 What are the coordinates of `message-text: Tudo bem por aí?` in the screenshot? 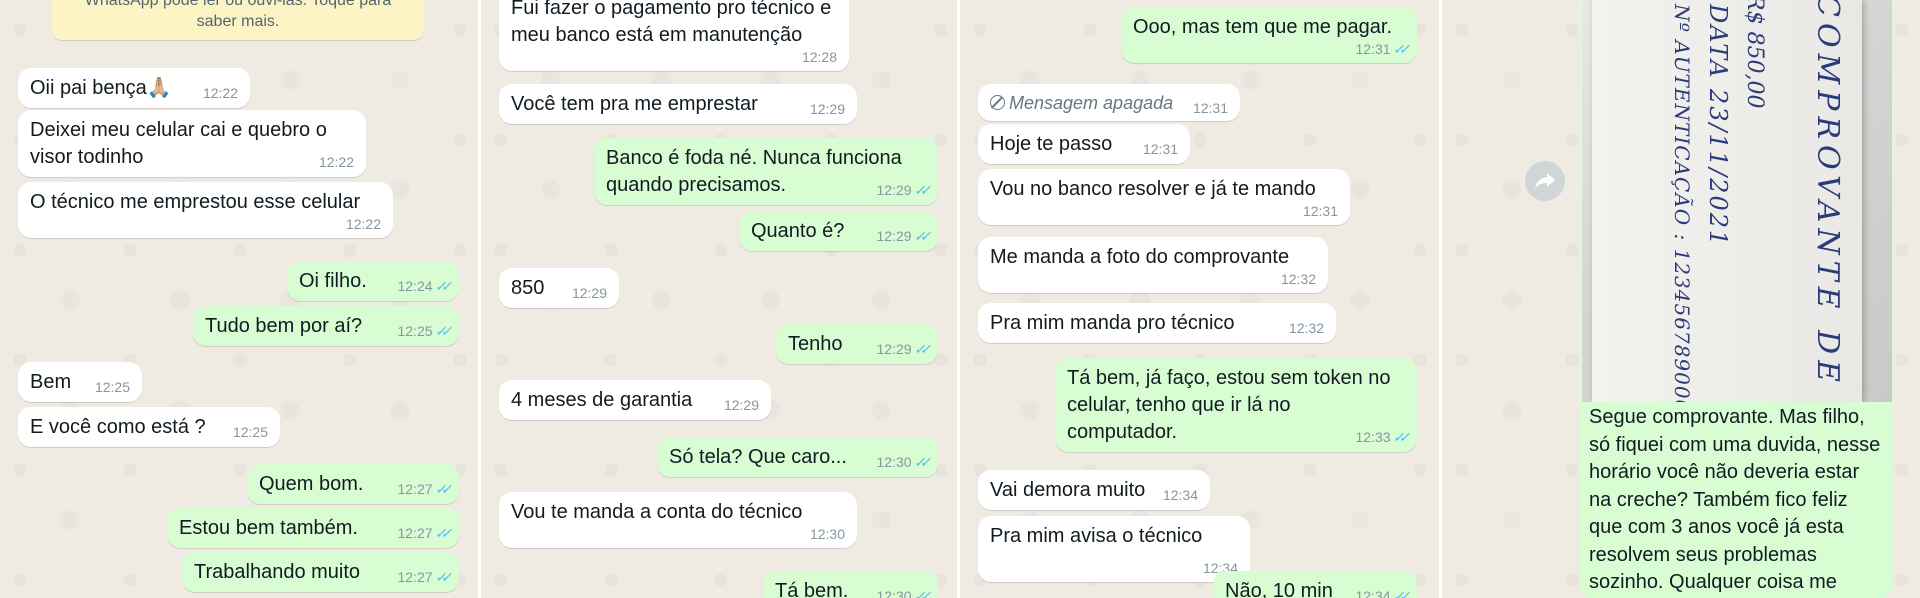 It's located at (284, 326).